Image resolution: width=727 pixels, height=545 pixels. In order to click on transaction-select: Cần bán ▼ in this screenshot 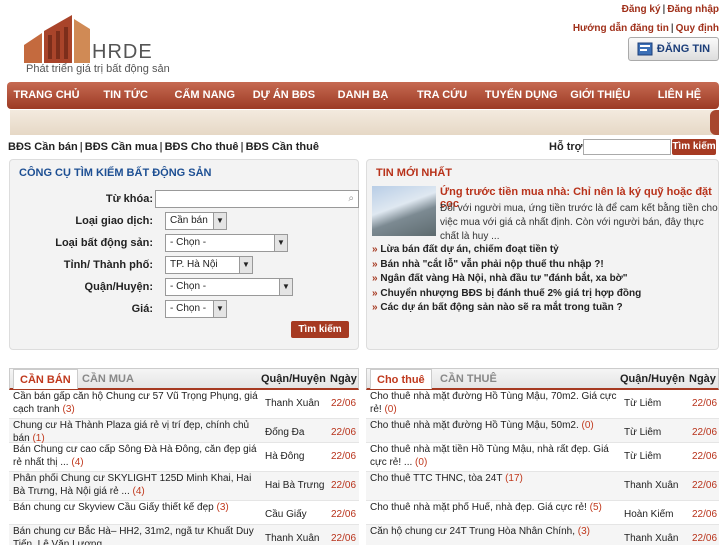, I will do `click(196, 221)`.